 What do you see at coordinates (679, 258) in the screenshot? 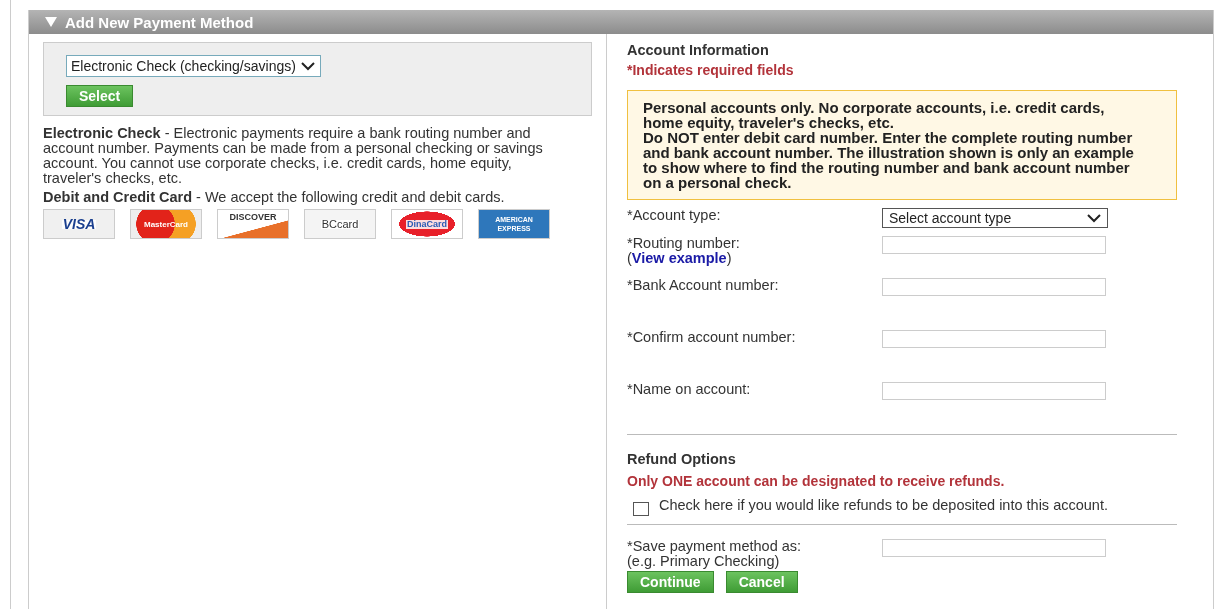
I see `view-example-link: View example` at bounding box center [679, 258].